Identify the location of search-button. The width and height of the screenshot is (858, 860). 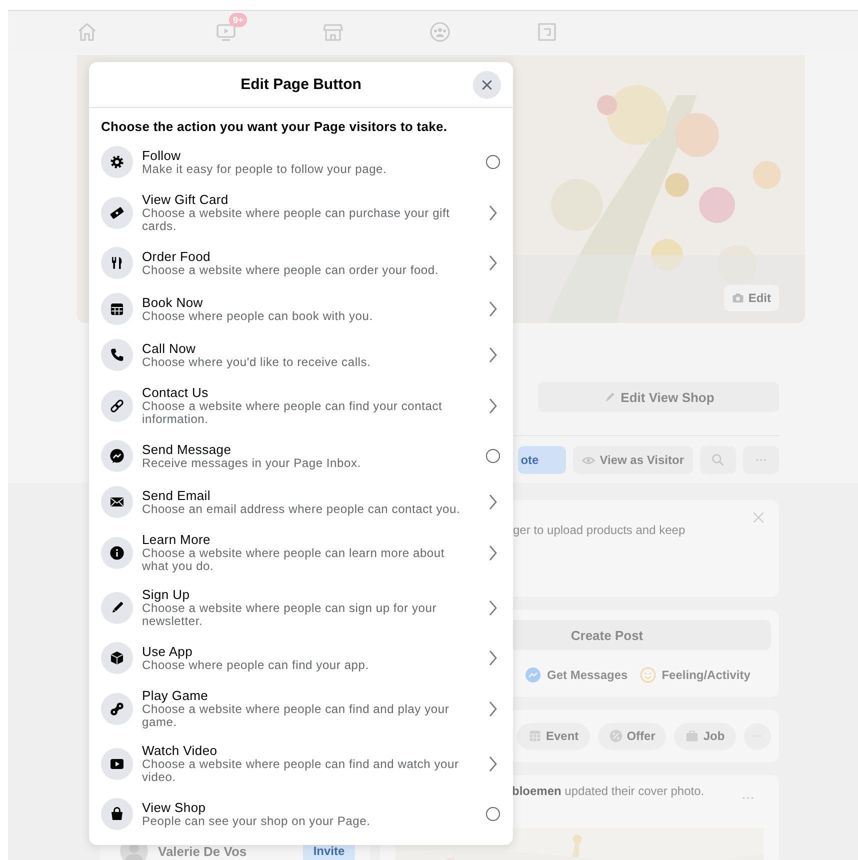
(718, 460).